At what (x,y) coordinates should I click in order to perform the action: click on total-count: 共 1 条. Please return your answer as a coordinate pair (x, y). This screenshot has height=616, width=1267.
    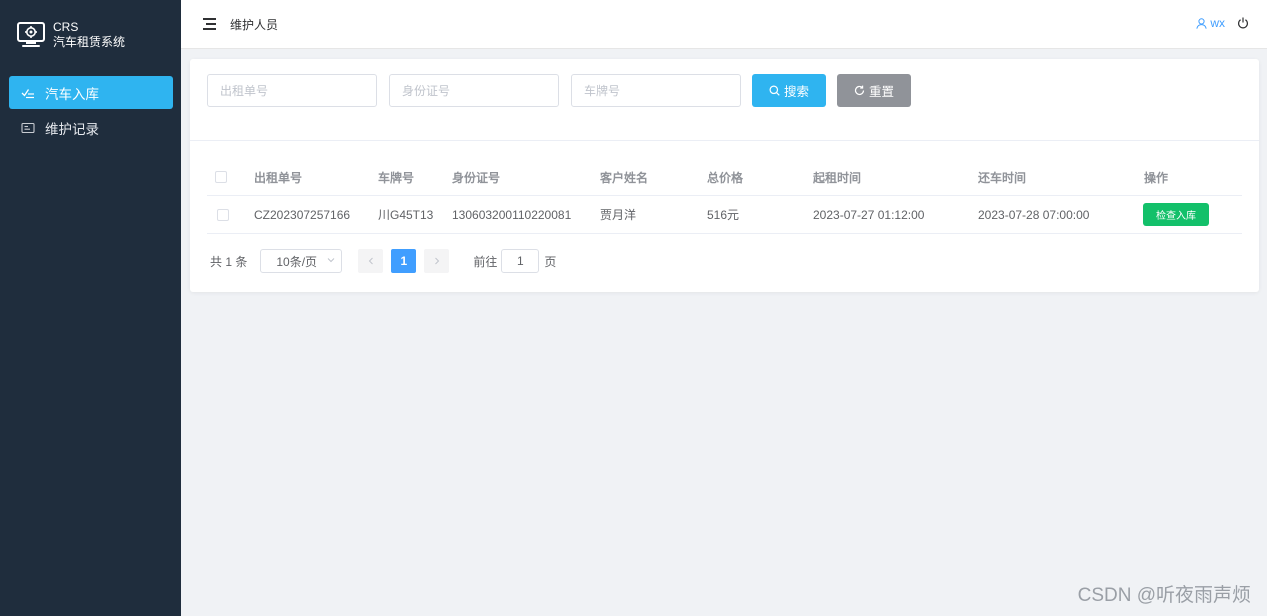
    Looking at the image, I should click on (229, 261).